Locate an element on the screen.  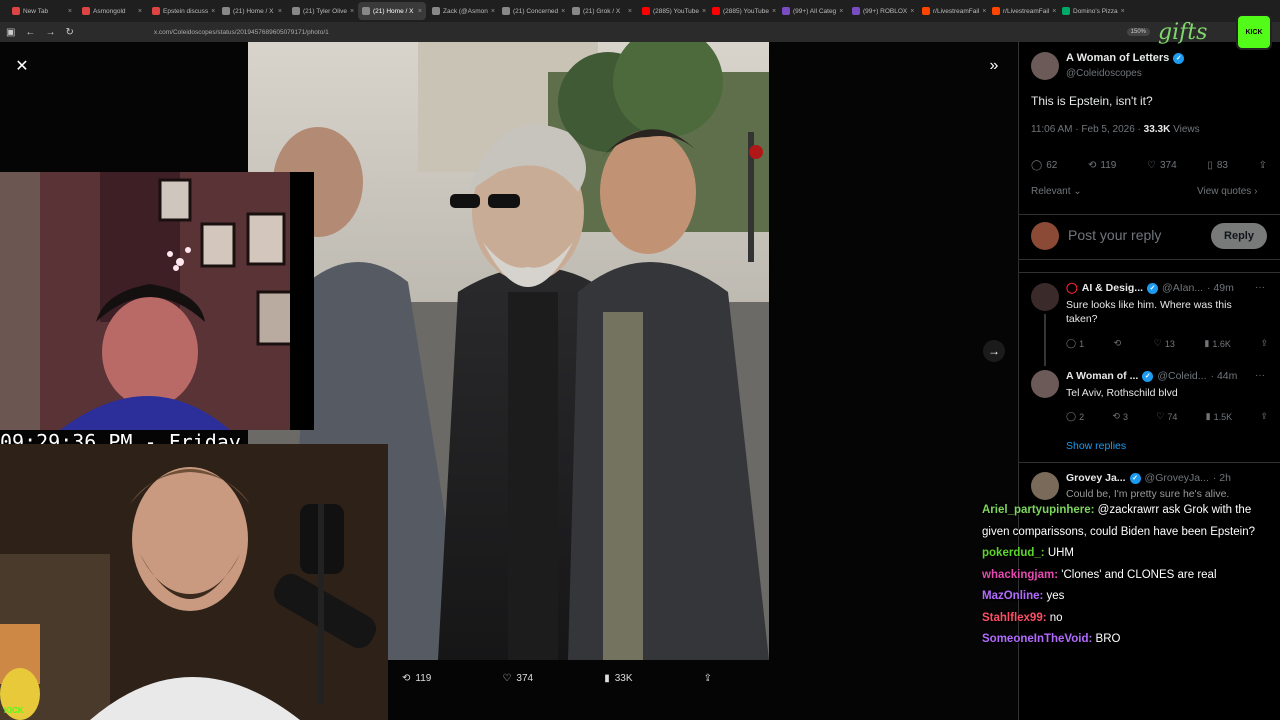
kick-badge-icon: KICK is located at coordinates (1254, 32).